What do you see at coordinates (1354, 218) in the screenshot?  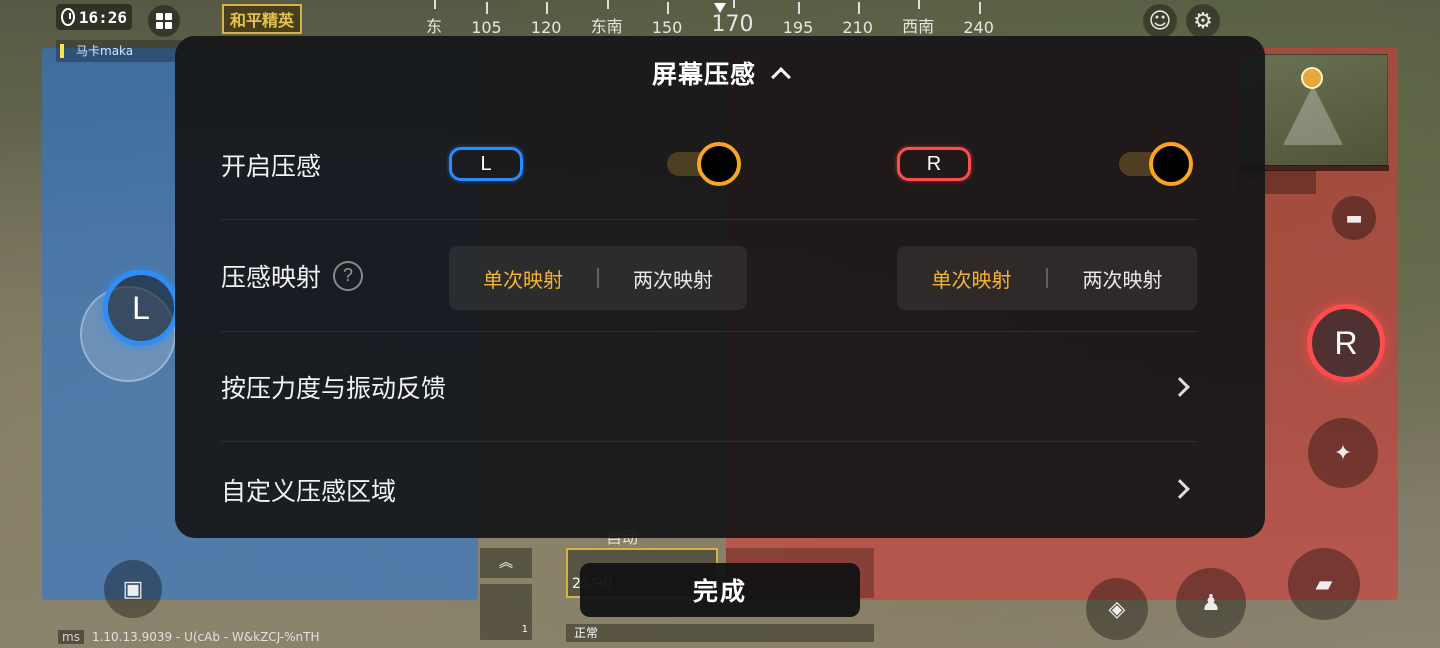 I see `chat-icon: ▬` at bounding box center [1354, 218].